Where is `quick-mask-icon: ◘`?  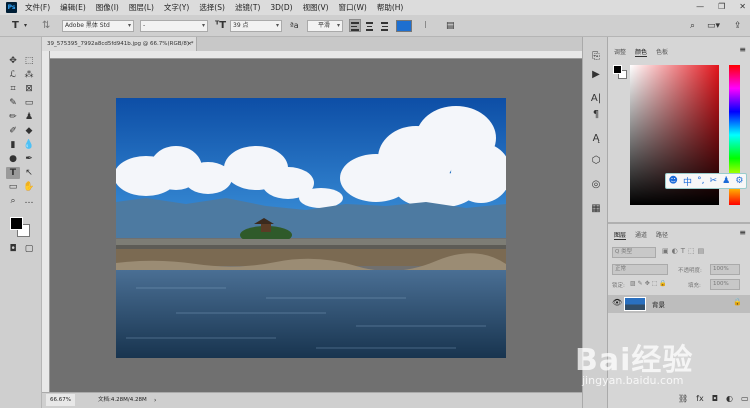
quick-mask-icon: ◘ is located at coordinates (13, 249).